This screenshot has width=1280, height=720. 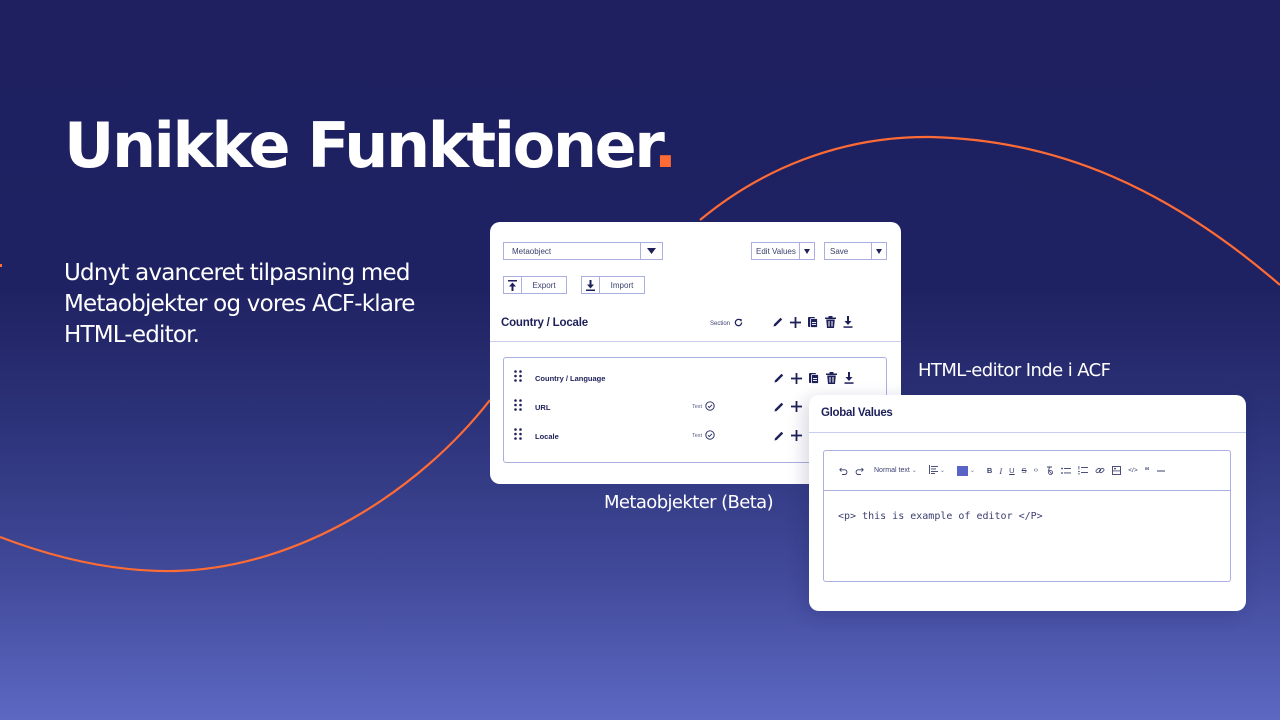 What do you see at coordinates (1049, 470) in the screenshot?
I see `clear-format-icon` at bounding box center [1049, 470].